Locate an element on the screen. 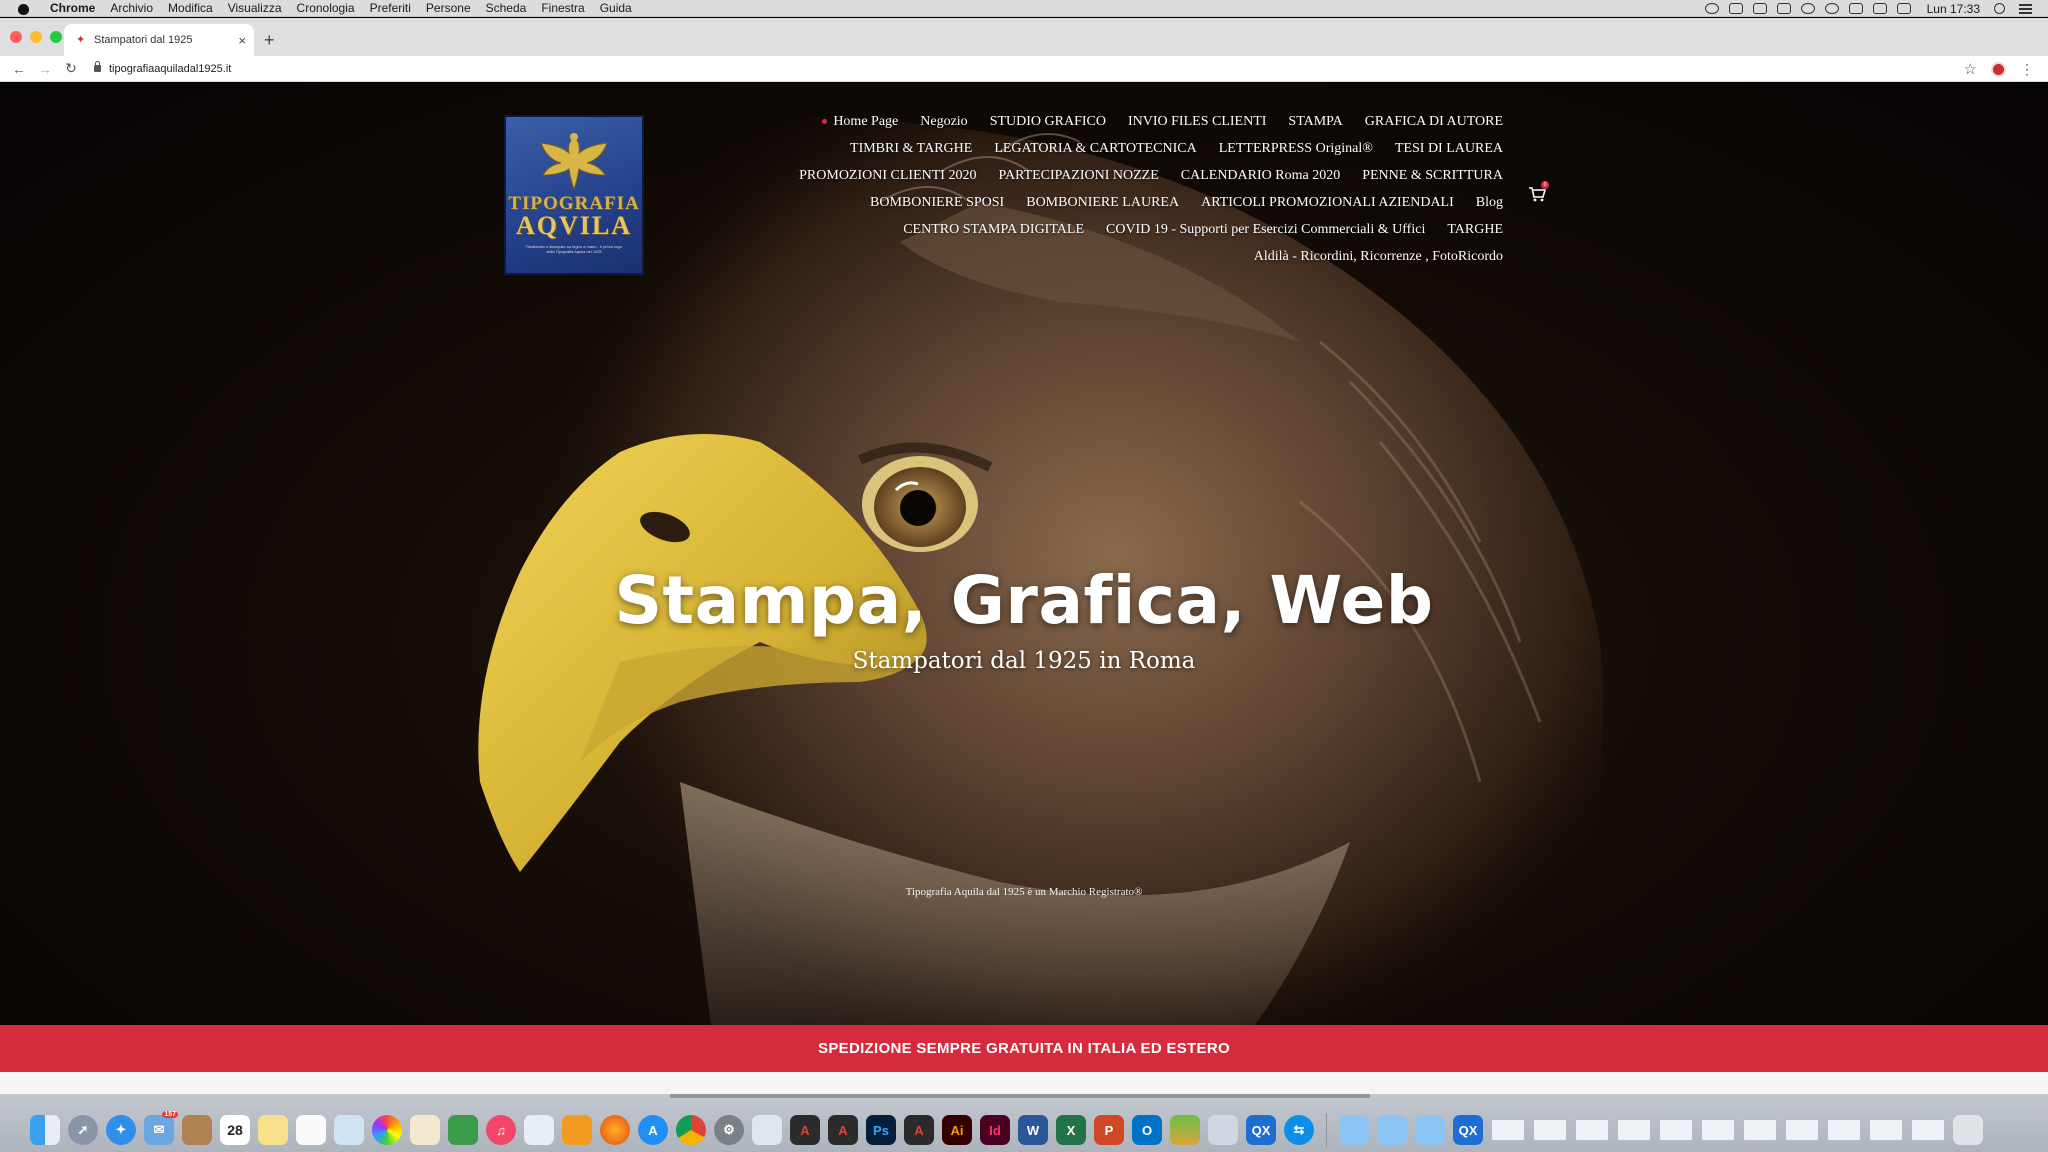  contacts-icon is located at coordinates (197, 1130).